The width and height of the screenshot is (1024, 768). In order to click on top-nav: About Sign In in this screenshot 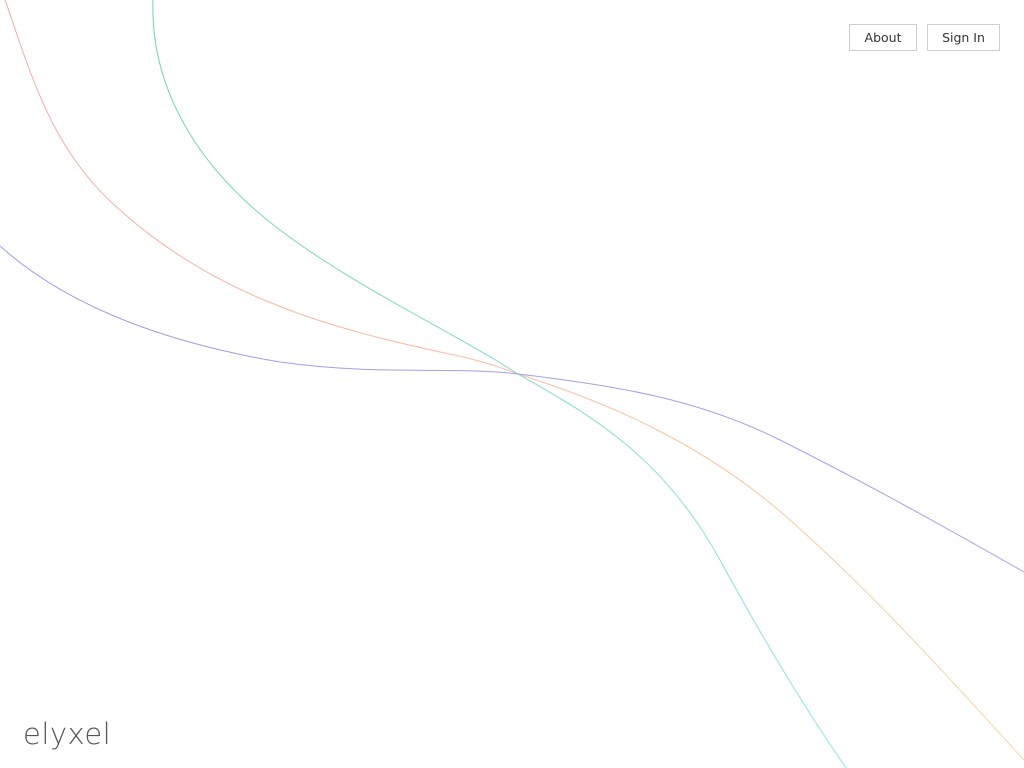, I will do `click(924, 37)`.